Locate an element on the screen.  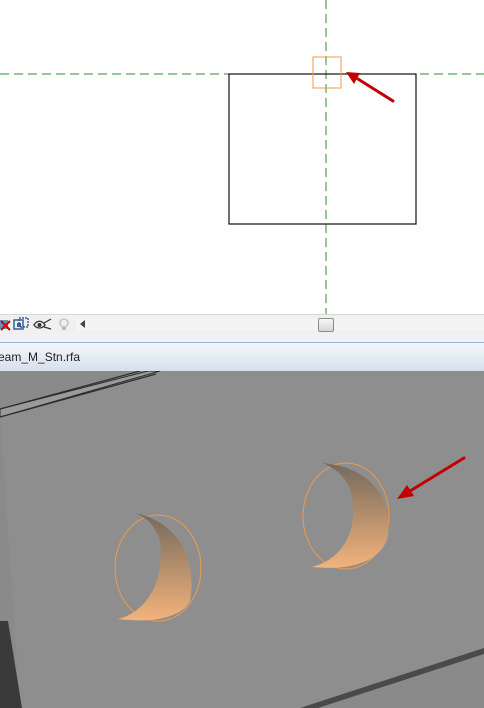
scroll-left-arrow-icon is located at coordinates (82, 324).